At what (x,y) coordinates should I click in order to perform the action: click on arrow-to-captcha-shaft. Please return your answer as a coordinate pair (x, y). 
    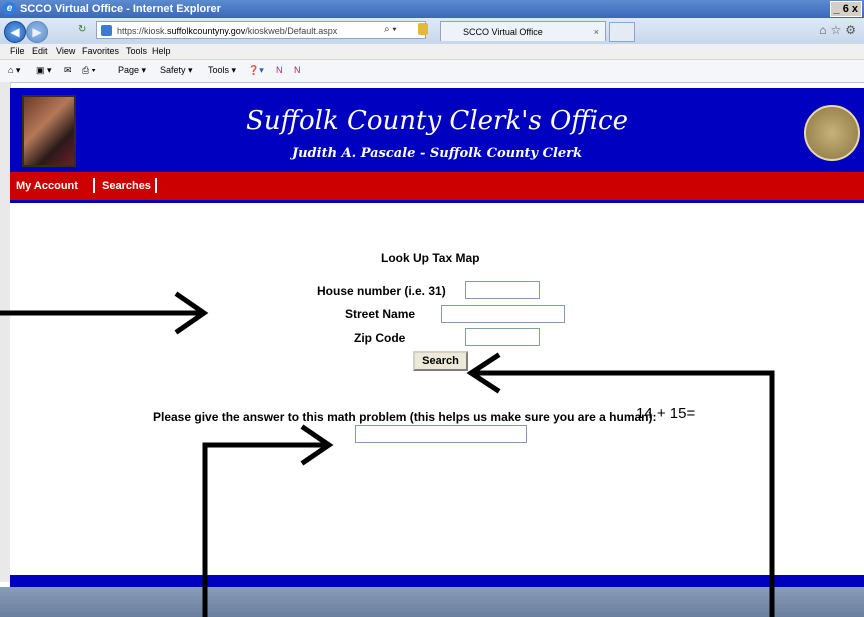
    Looking at the image, I should click on (265, 529).